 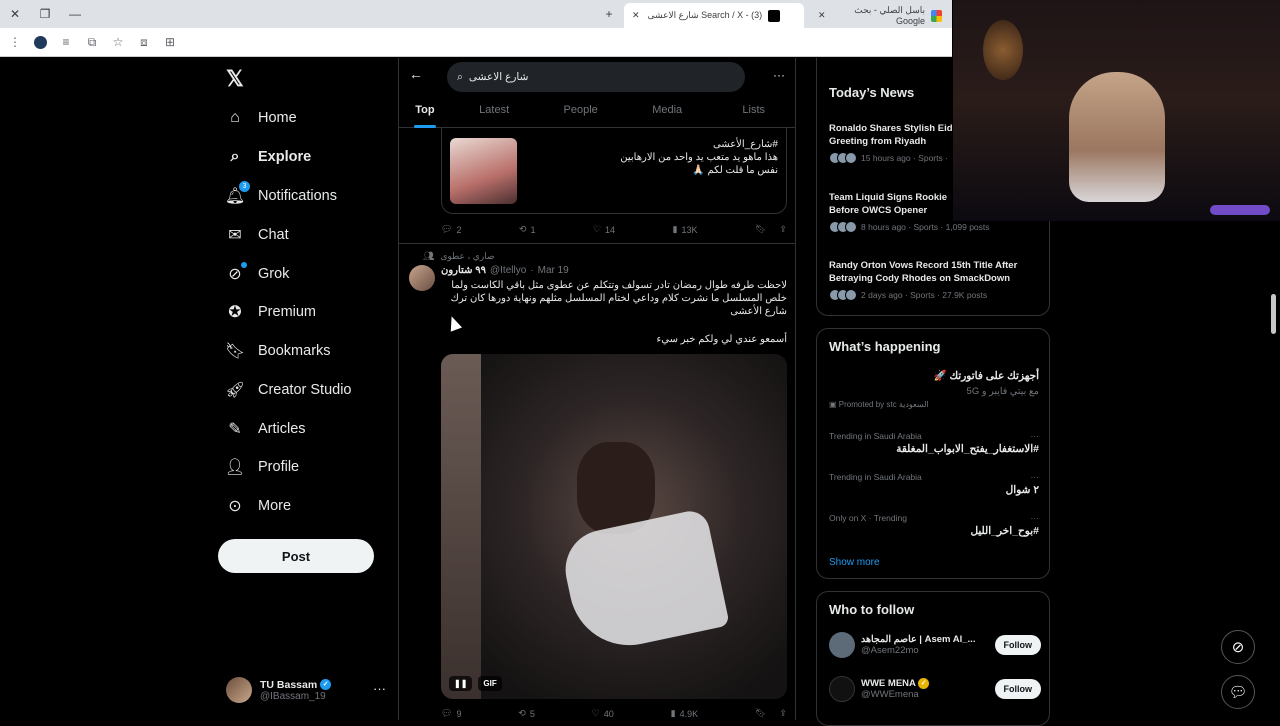 What do you see at coordinates (986, 376) in the screenshot?
I see `promo-title: أجهزتك على فاتورتك 🚀` at bounding box center [986, 376].